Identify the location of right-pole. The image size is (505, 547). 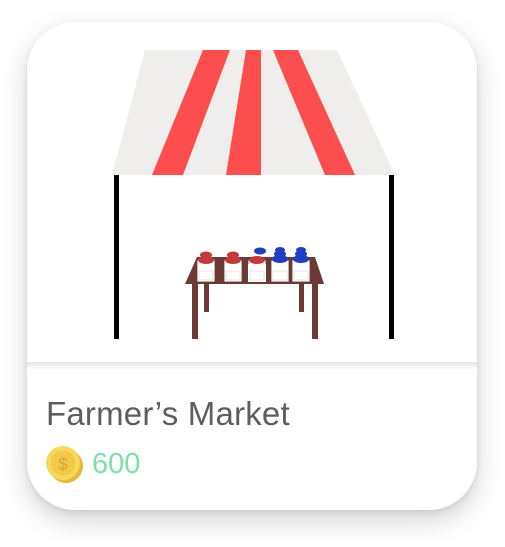
(391, 257).